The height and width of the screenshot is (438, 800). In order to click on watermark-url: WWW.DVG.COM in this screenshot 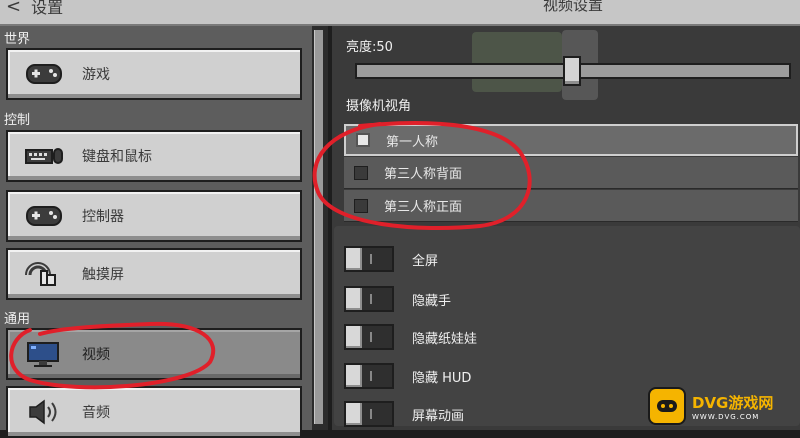, I will do `click(726, 416)`.